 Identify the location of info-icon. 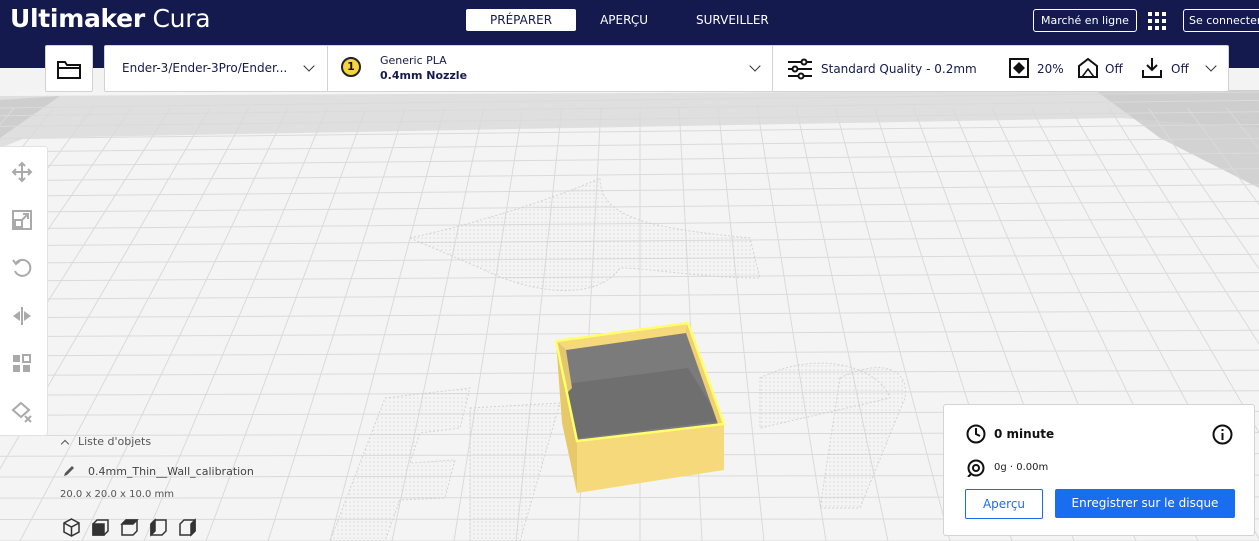
(1222, 434).